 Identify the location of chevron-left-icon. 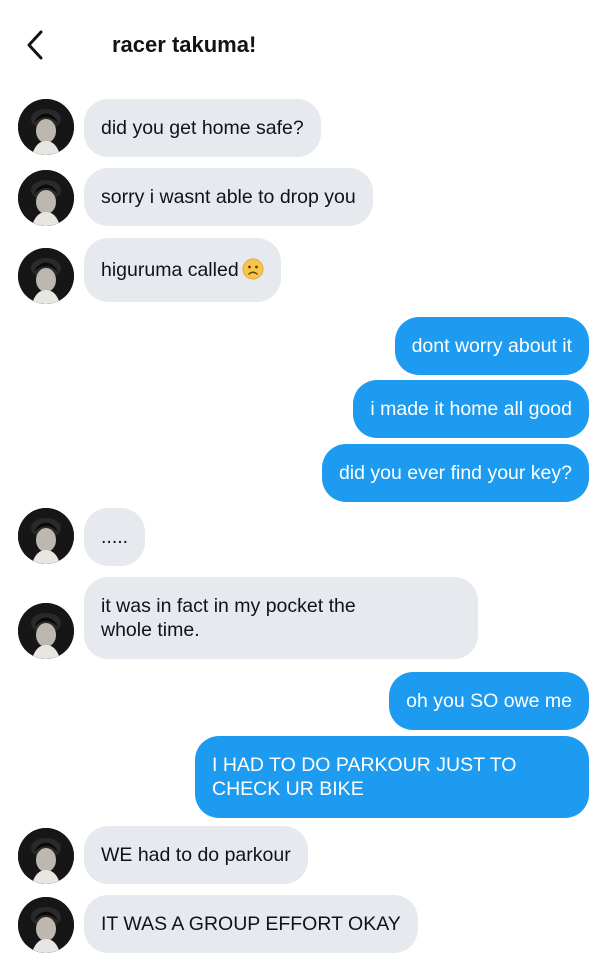
(35, 45).